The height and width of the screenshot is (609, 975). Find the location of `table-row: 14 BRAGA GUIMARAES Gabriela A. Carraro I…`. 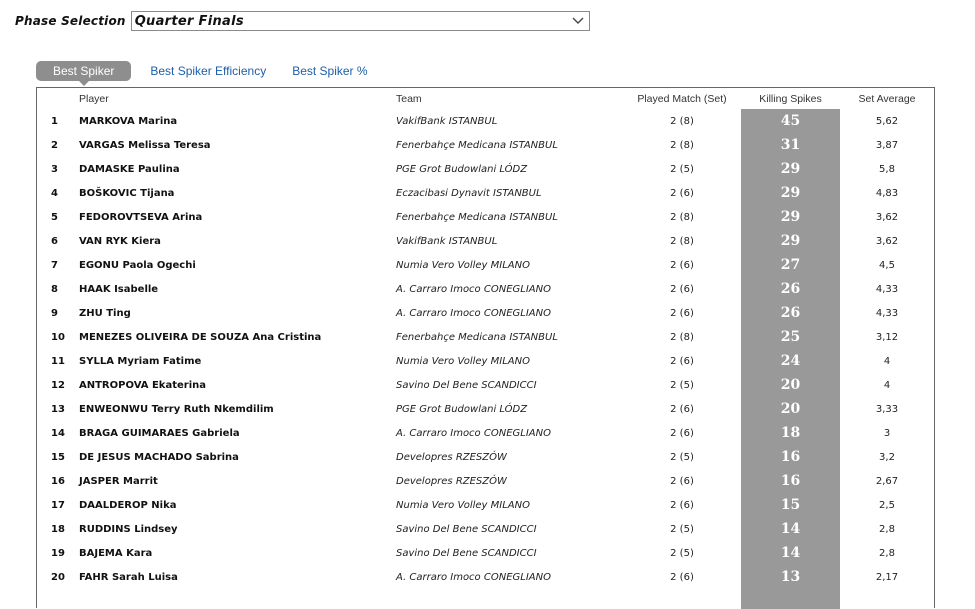

table-row: 14 BRAGA GUIMARAES Gabriela A. Carraro I… is located at coordinates (485, 433).